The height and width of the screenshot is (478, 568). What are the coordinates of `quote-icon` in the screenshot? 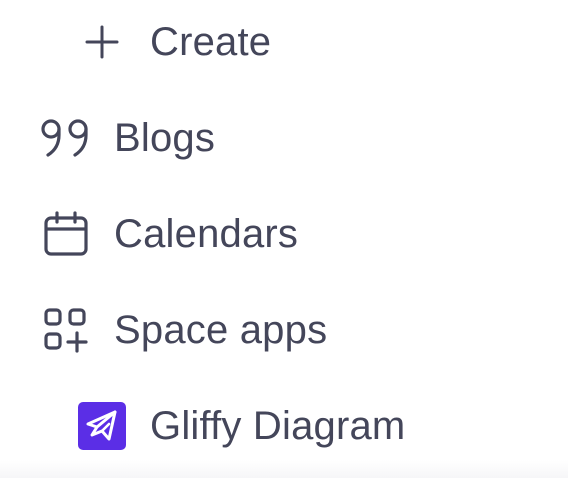 It's located at (66, 138).